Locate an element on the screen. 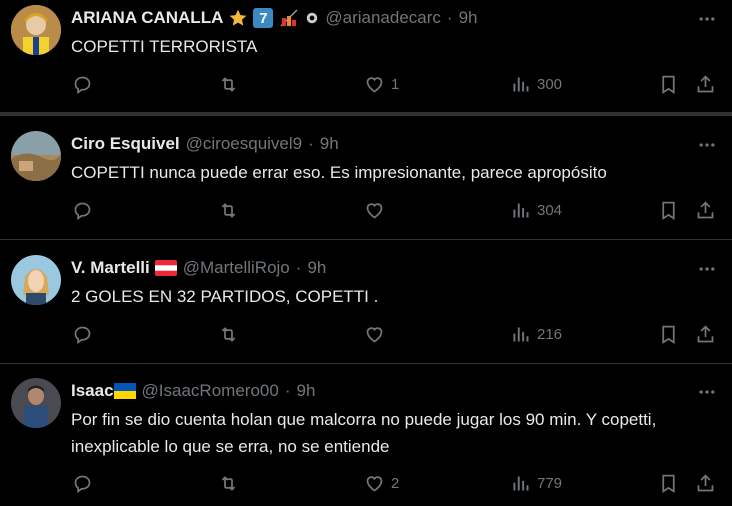 This screenshot has width=732, height=506. action-bar: 1 300 is located at coordinates (366, 86).